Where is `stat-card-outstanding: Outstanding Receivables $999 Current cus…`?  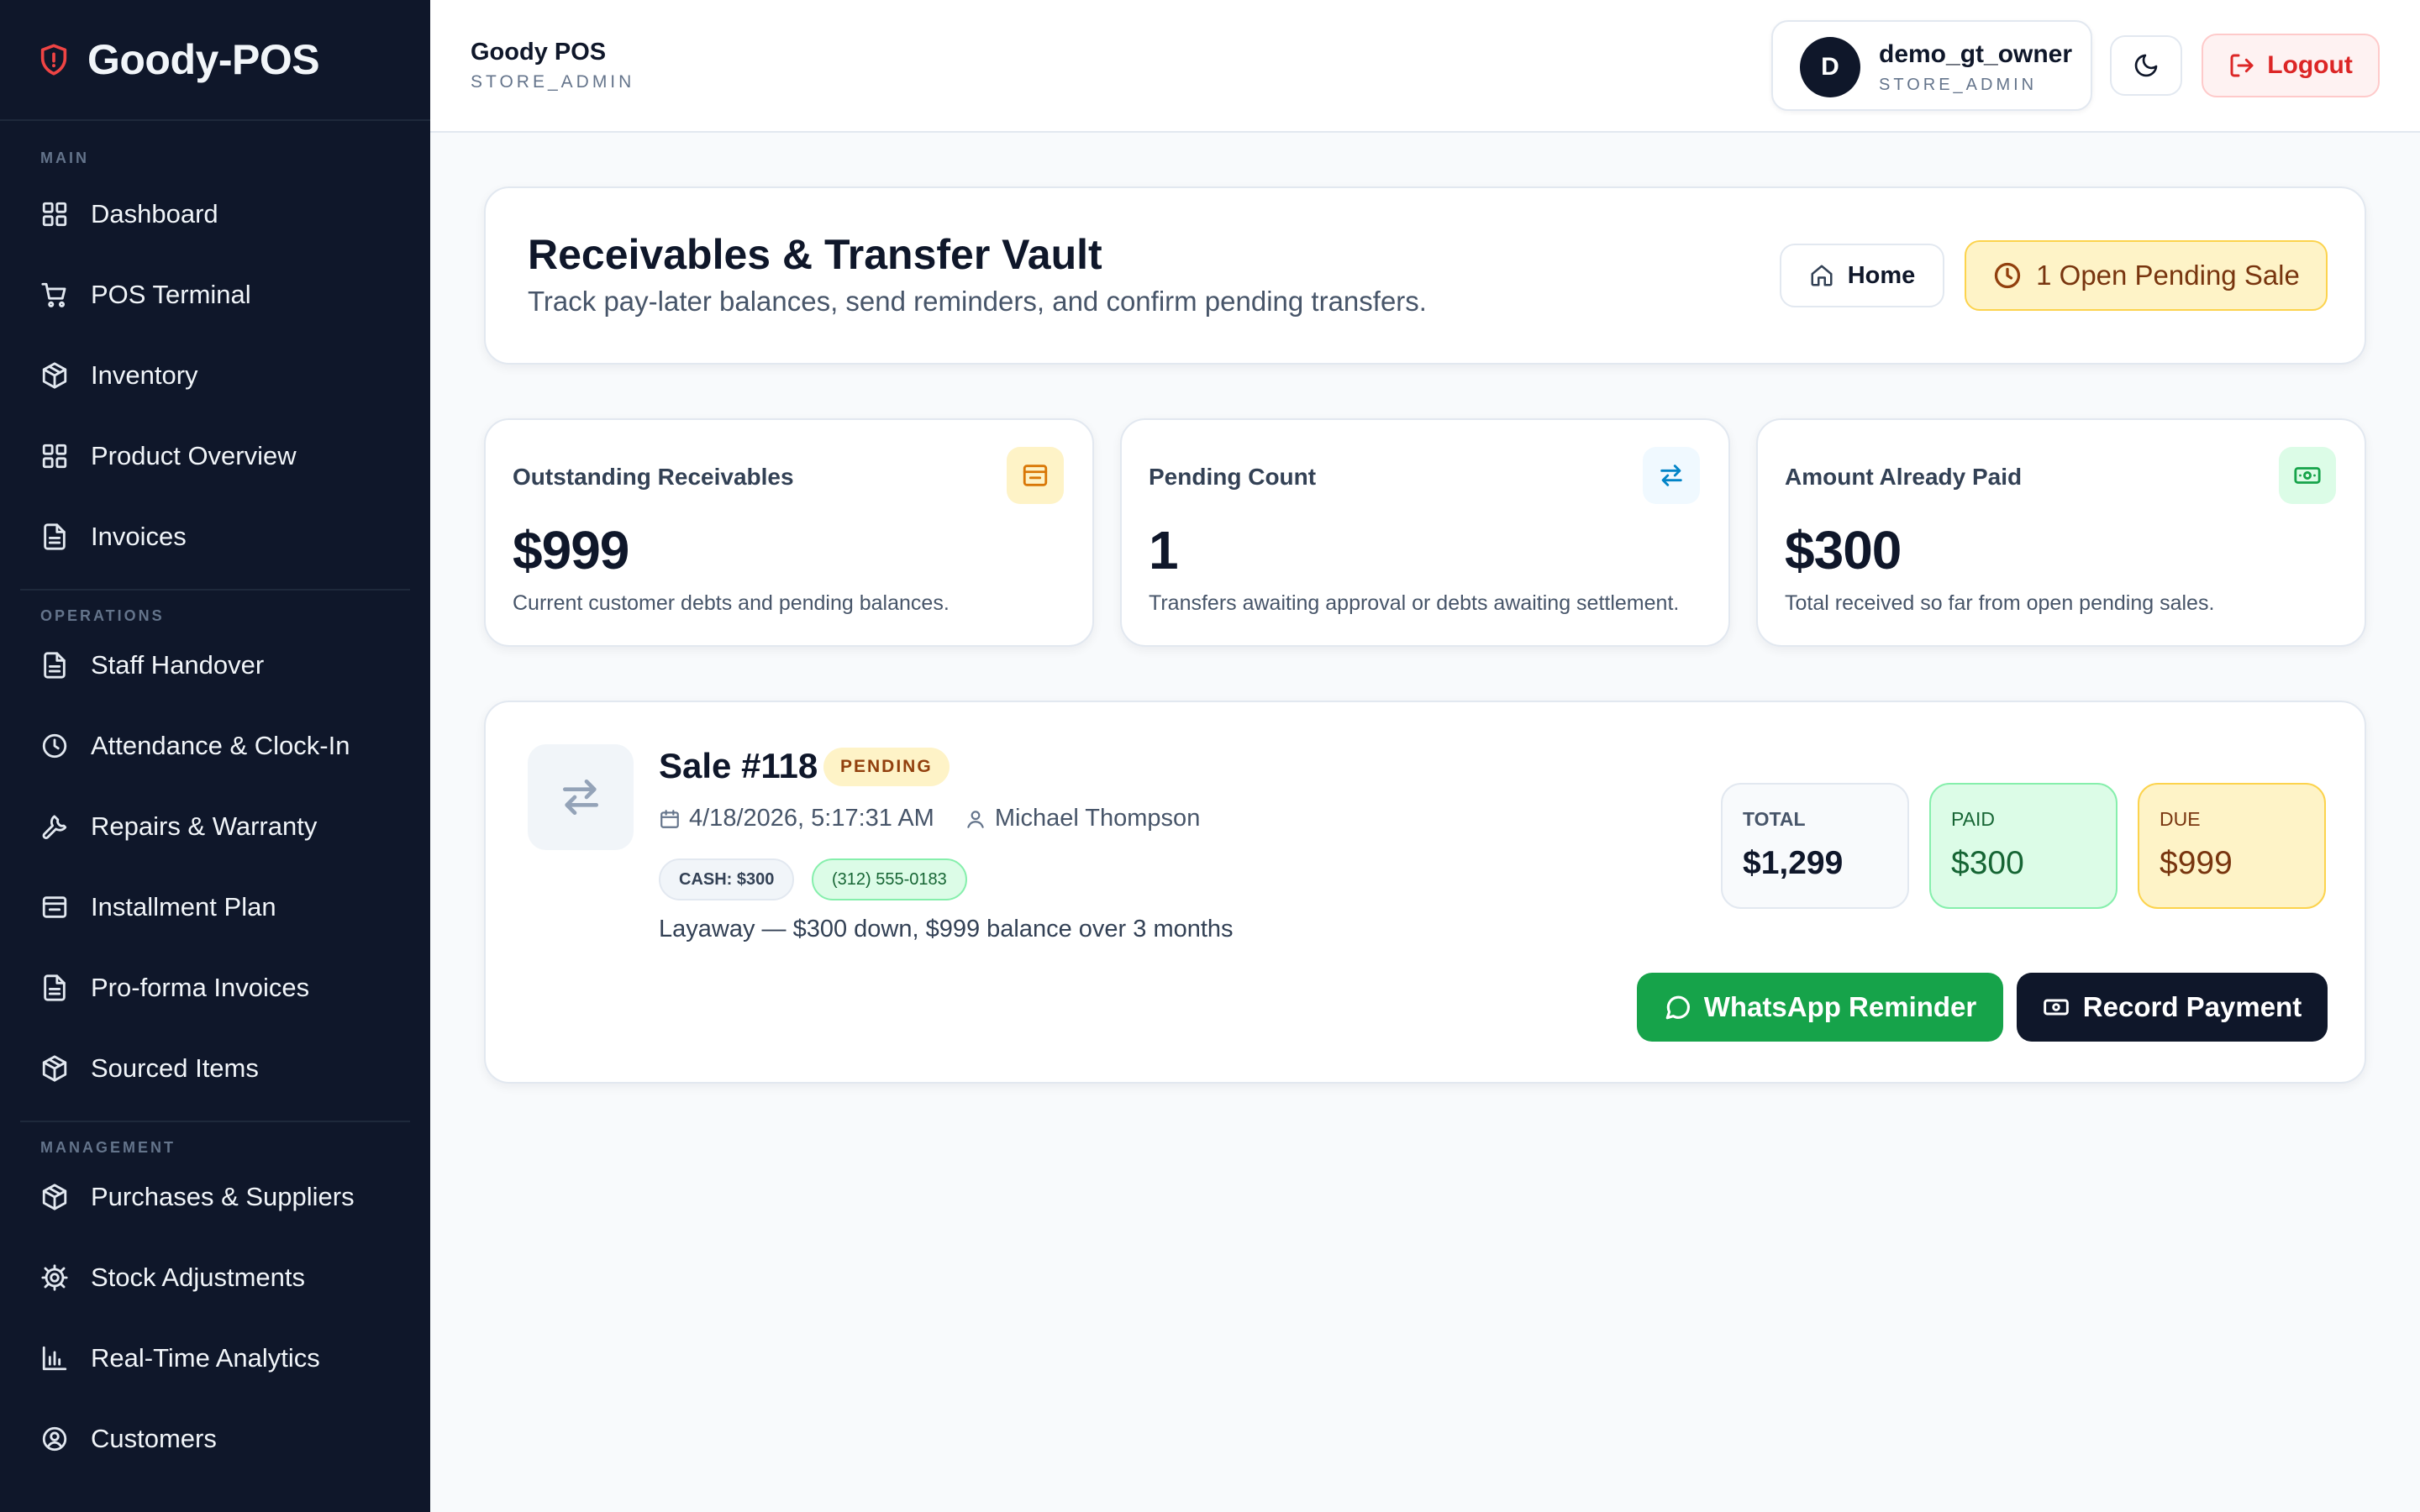 stat-card-outstanding: Outstanding Receivables $999 Current cus… is located at coordinates (789, 532).